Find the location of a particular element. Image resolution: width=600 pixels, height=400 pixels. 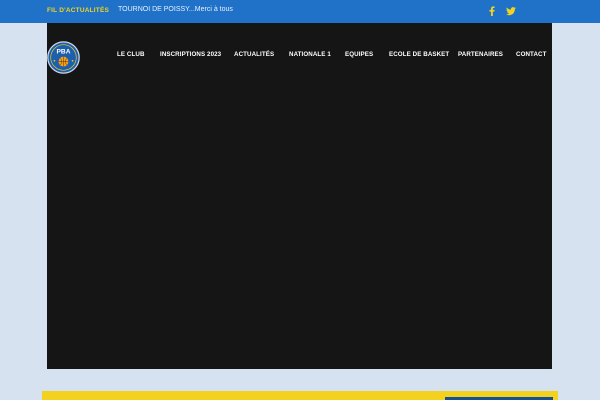

nav-item-le-club: LE CLUB is located at coordinates (131, 54).